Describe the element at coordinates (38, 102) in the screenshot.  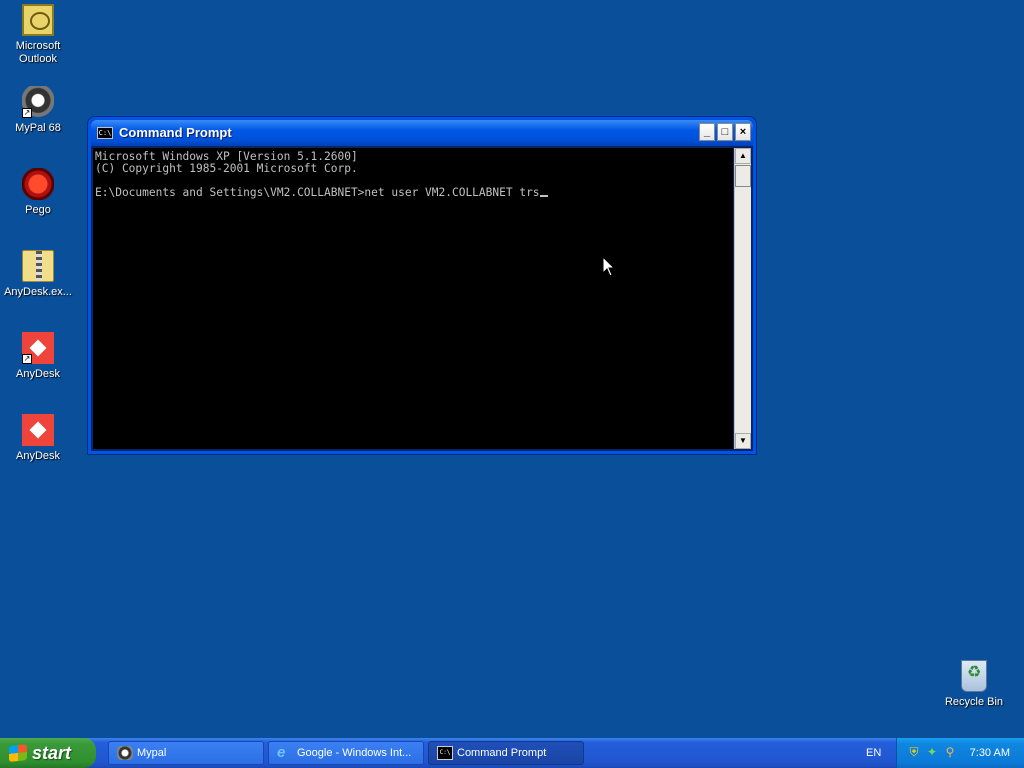
I see `mypal-icon: ↗` at that location.